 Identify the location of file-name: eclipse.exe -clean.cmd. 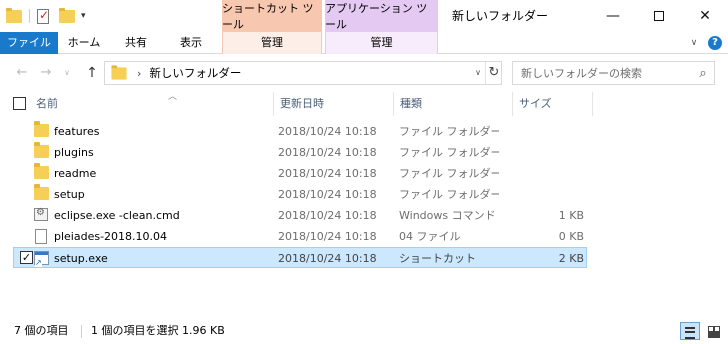
(117, 215).